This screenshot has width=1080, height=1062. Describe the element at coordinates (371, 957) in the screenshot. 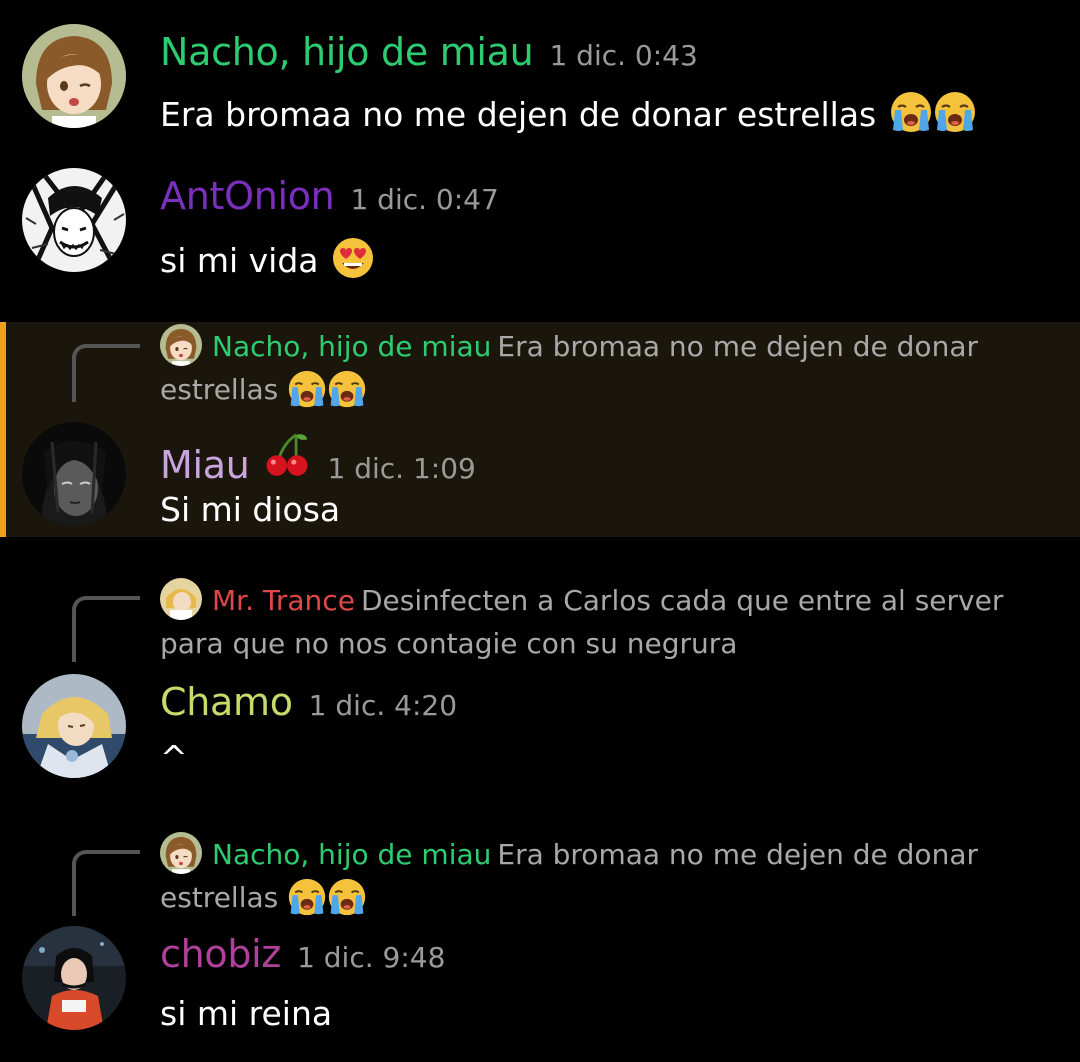

I see `timestamp: 1 dic. 9:48` at that location.